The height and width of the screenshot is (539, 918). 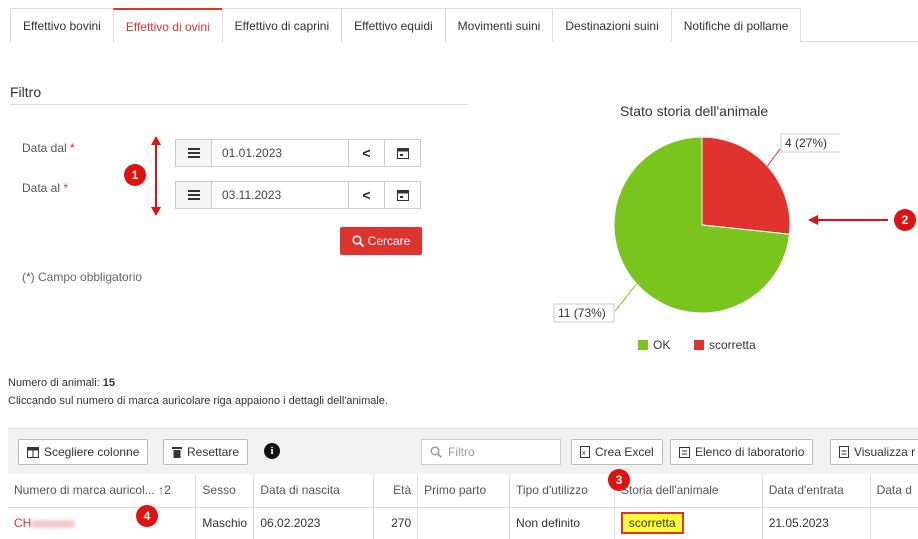 I want to click on date-to-label: Data al *, so click(x=45, y=188).